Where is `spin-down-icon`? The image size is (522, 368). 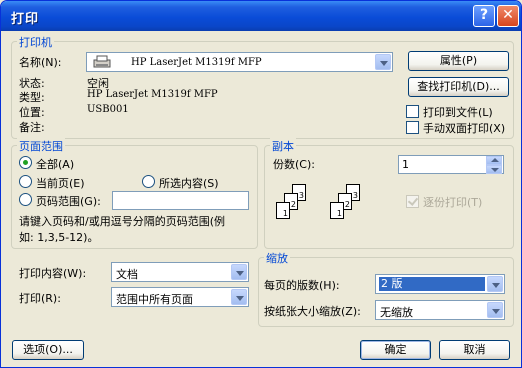 spin-down-icon is located at coordinates (494, 169).